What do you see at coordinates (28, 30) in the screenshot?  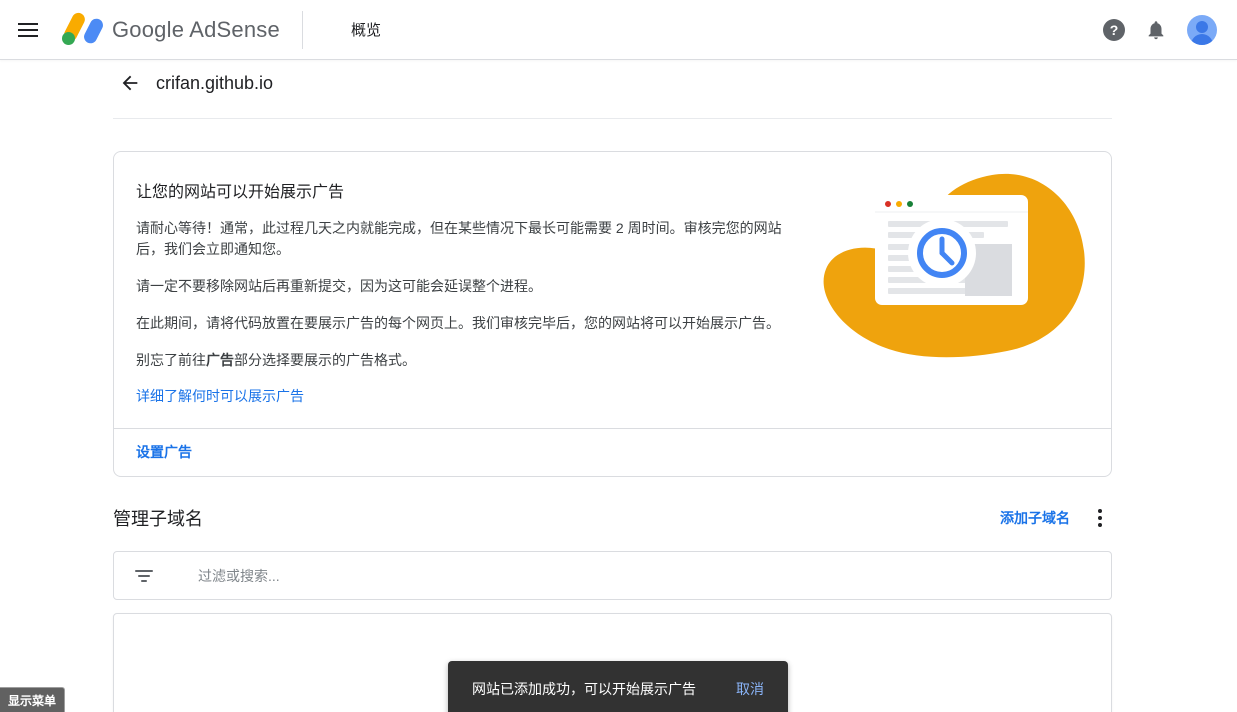 I see `hamburger-menu-icon` at bounding box center [28, 30].